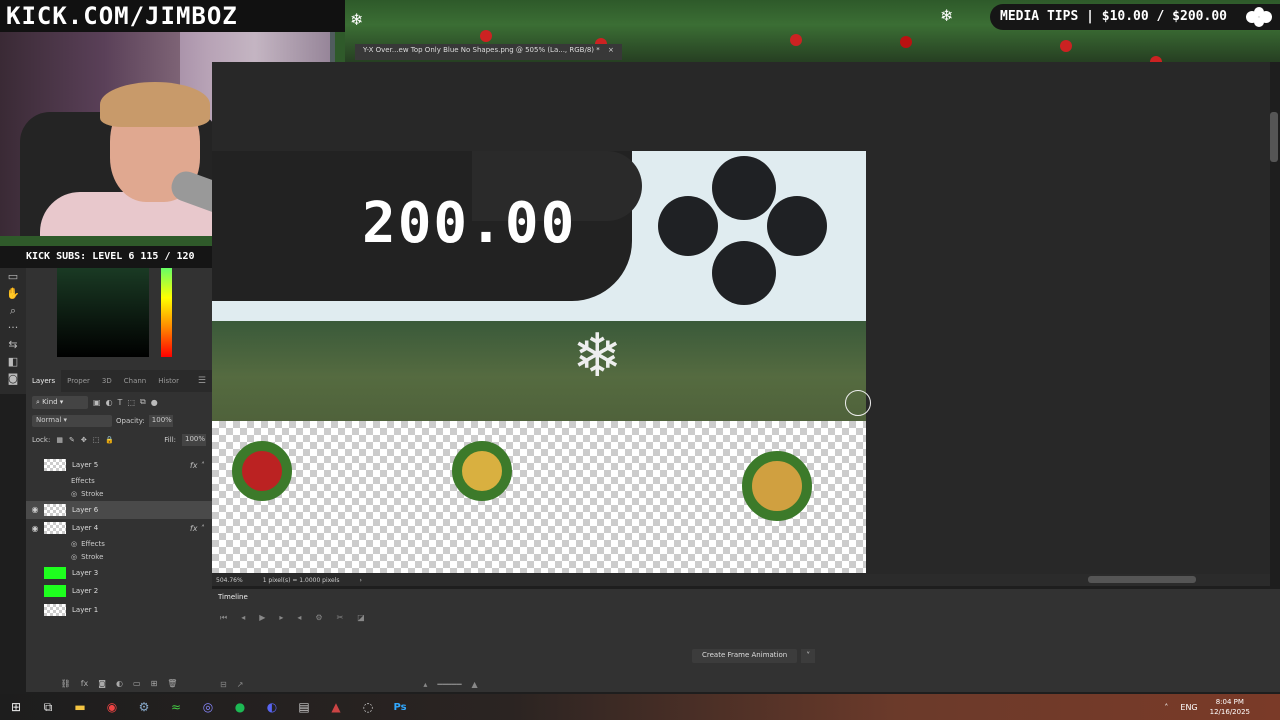 The width and height of the screenshot is (1280, 720). Describe the element at coordinates (299, 618) in the screenshot. I see `audio-icon: ◂` at that location.